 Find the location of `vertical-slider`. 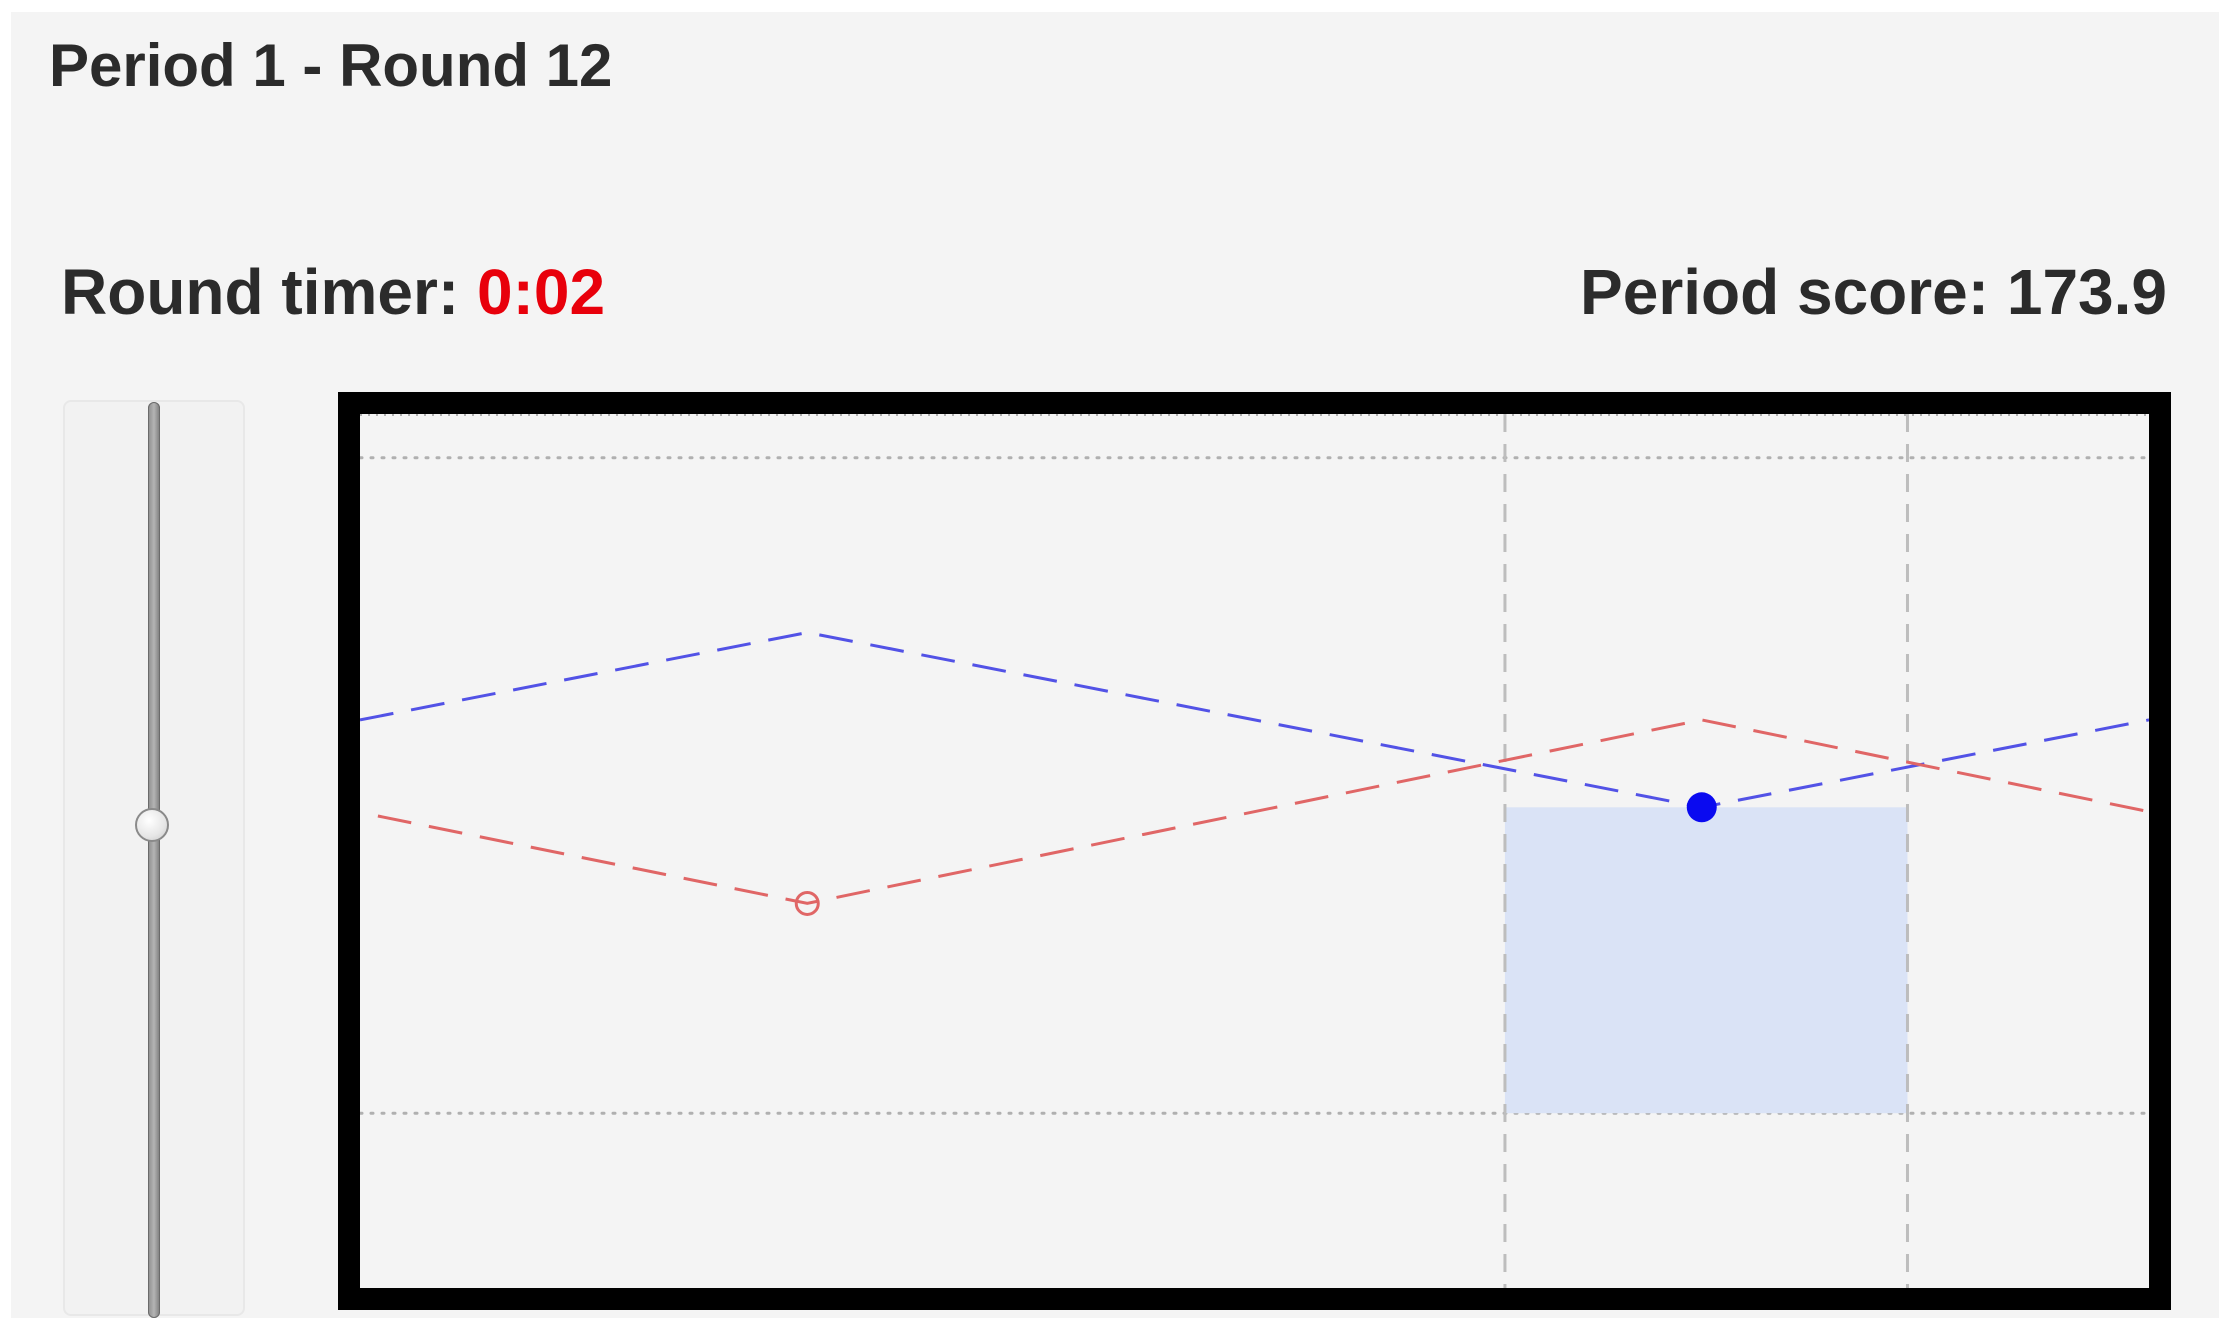

vertical-slider is located at coordinates (154, 859).